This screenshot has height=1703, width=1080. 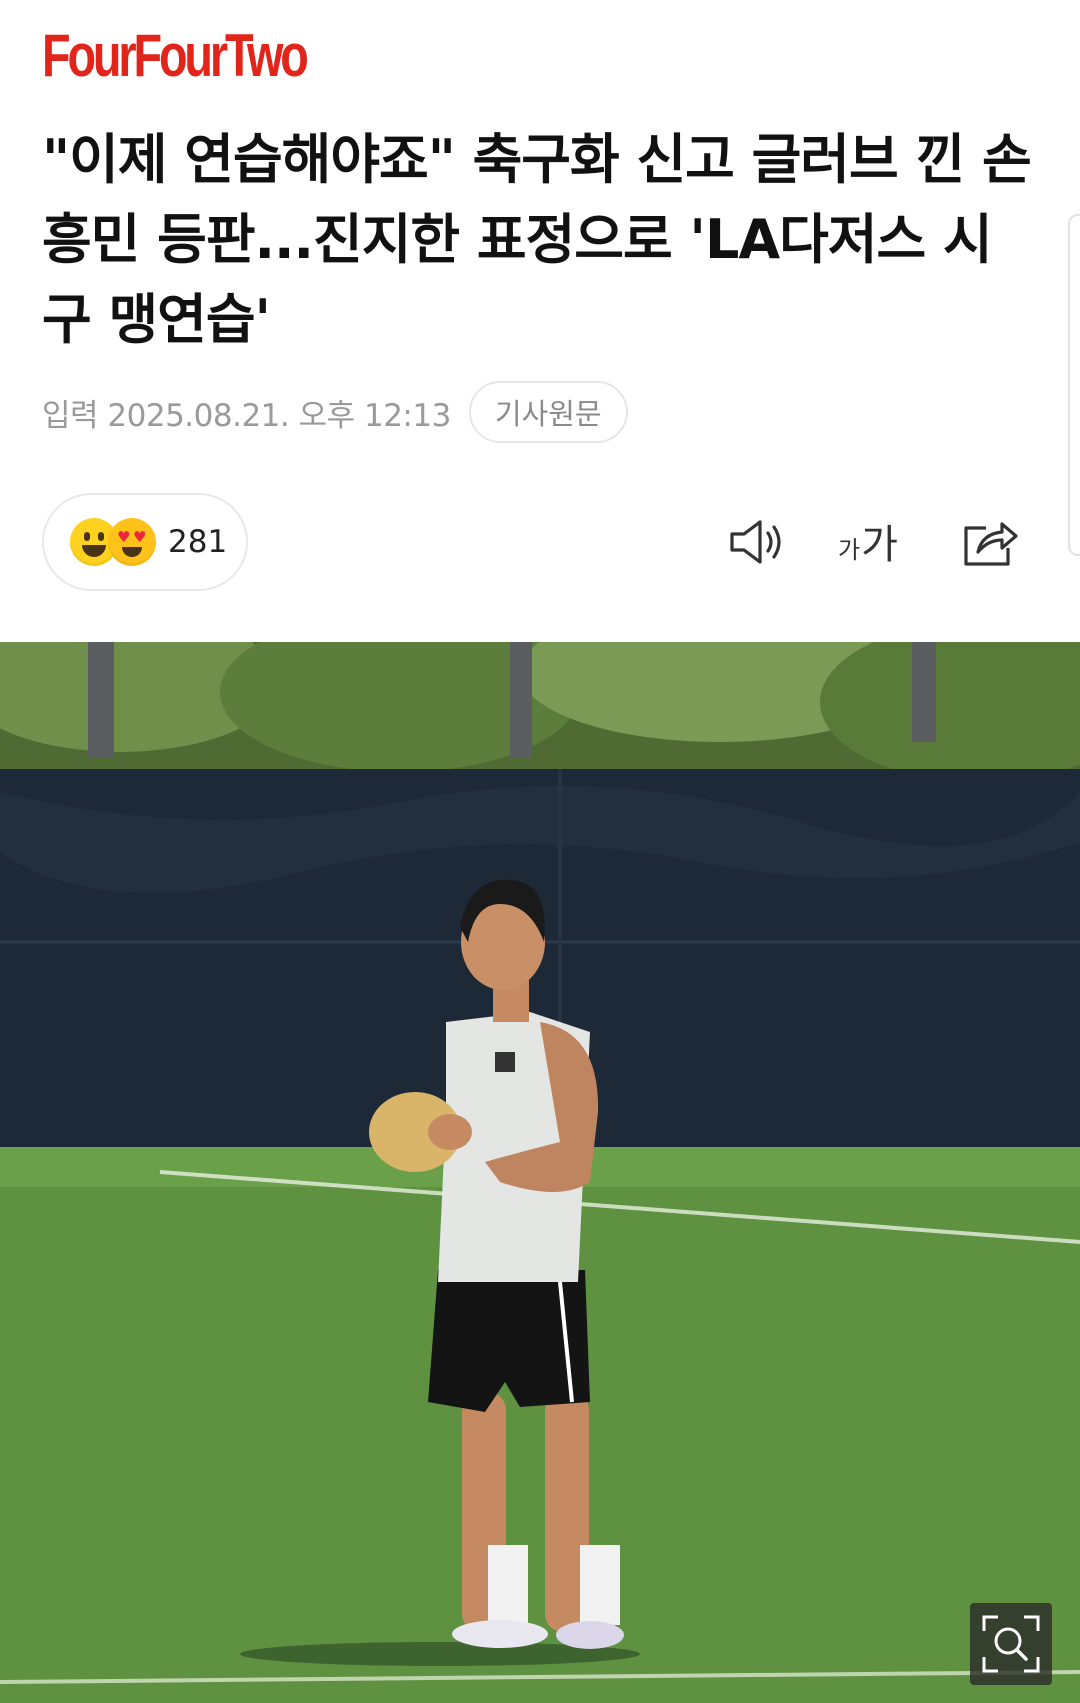 I want to click on zoom-button, so click(x=1011, y=1644).